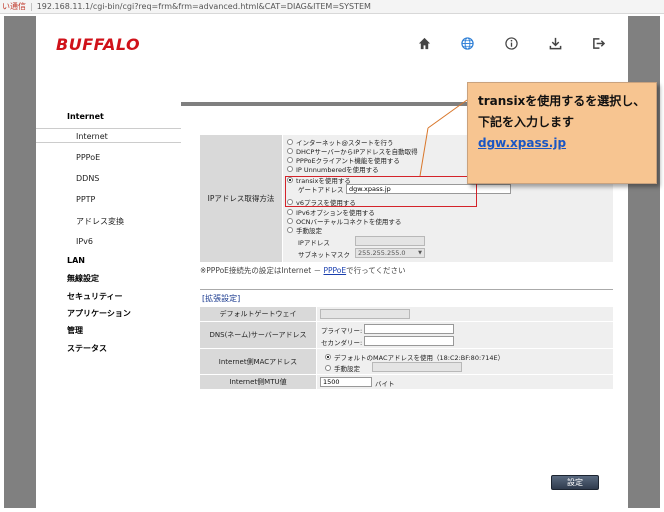 This screenshot has width=664, height=512. What do you see at coordinates (14, 6) in the screenshot?
I see `security-warning: い通信` at bounding box center [14, 6].